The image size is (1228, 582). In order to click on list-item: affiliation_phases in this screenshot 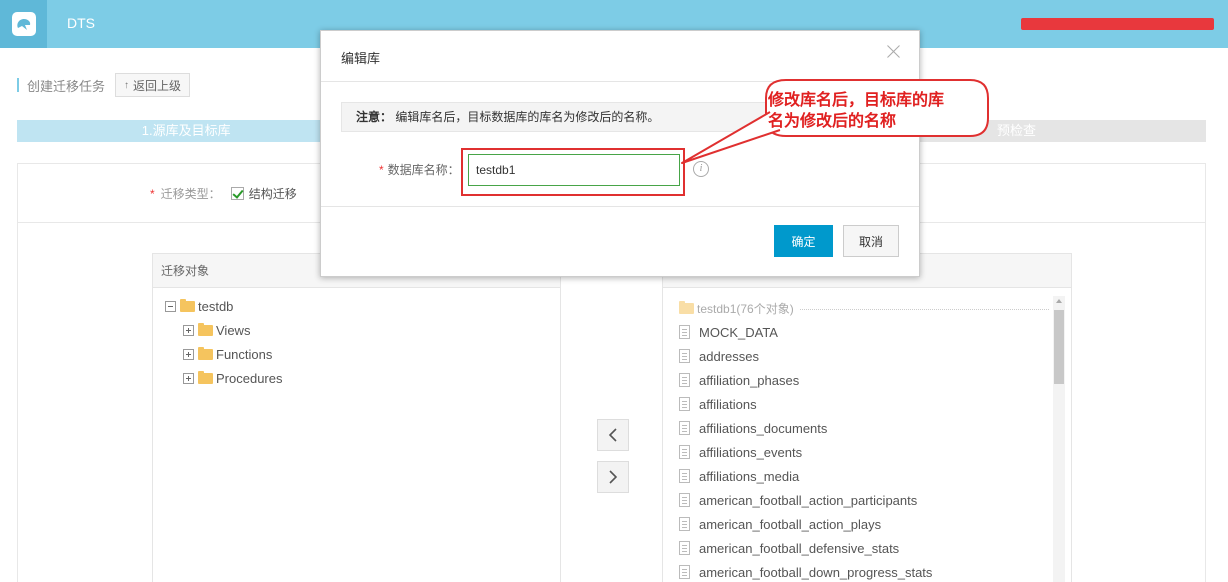, I will do `click(864, 380)`.